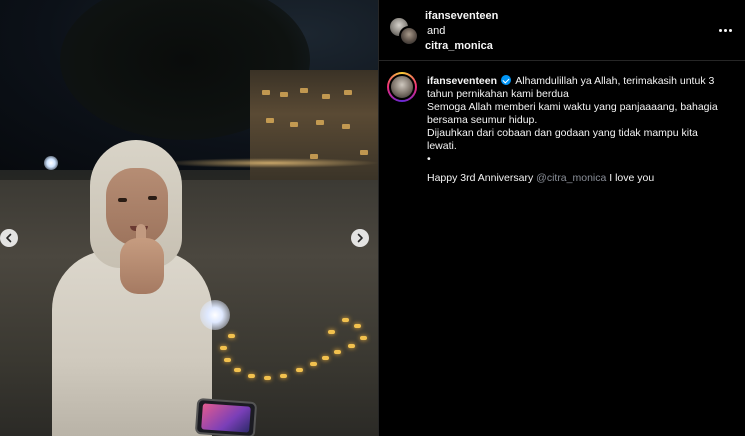  Describe the element at coordinates (461, 16) in the screenshot. I see `collaborator-username: ifanseventeen` at that location.